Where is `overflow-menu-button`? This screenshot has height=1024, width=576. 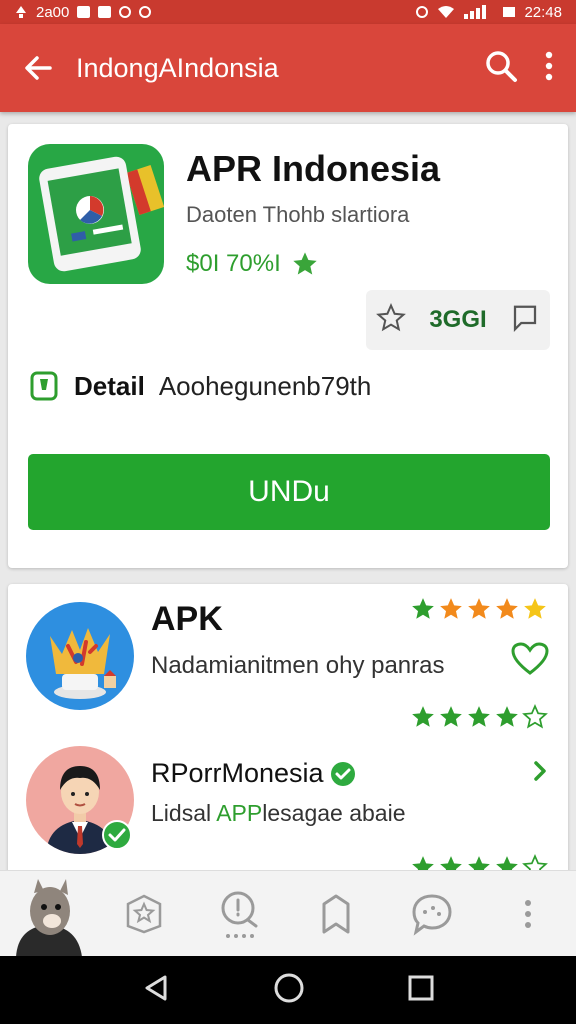
overflow-menu-button is located at coordinates (549, 68).